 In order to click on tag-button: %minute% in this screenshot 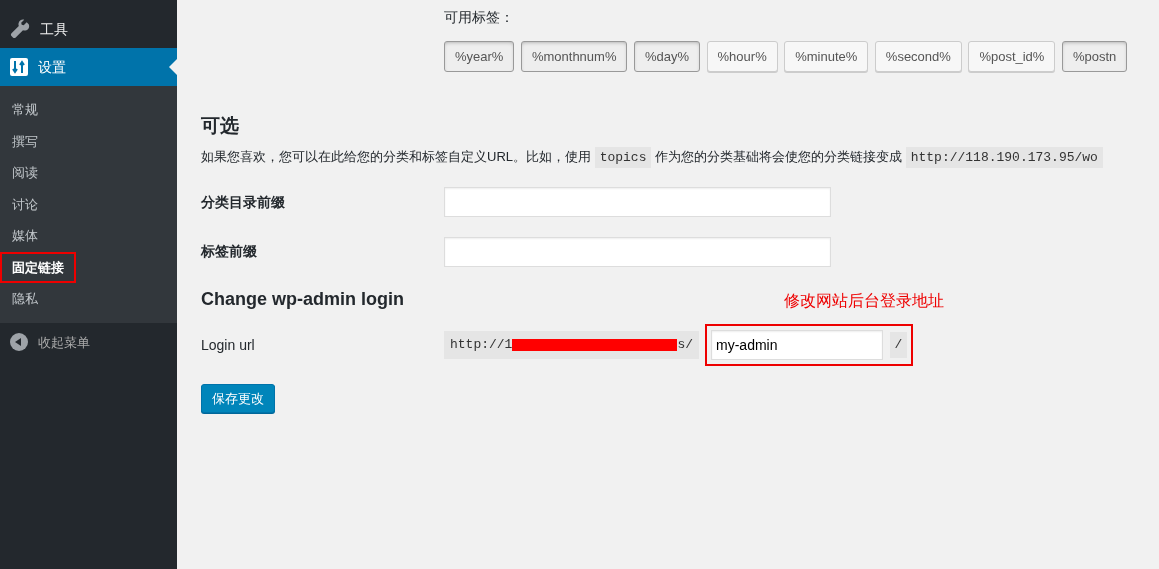, I will do `click(826, 56)`.